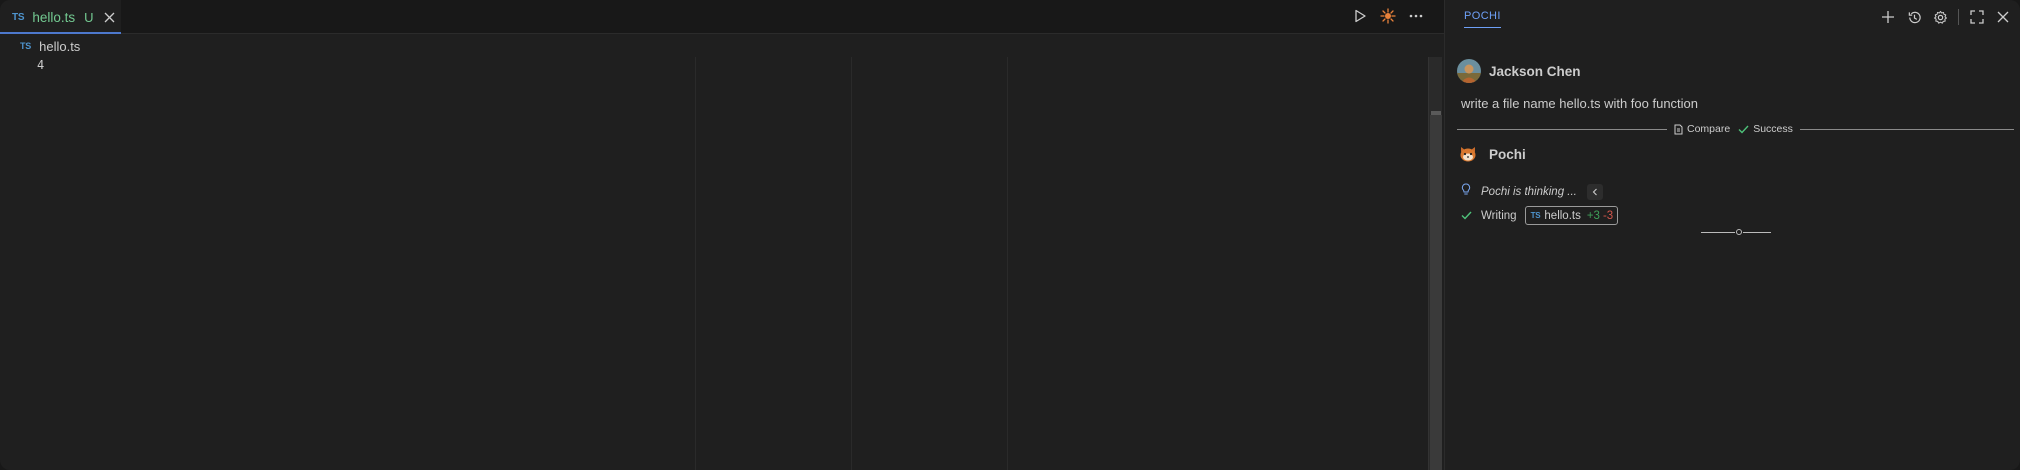 The height and width of the screenshot is (470, 2020). What do you see at coordinates (722, 46) in the screenshot?
I see `breadcrumb: TS hello.ts` at bounding box center [722, 46].